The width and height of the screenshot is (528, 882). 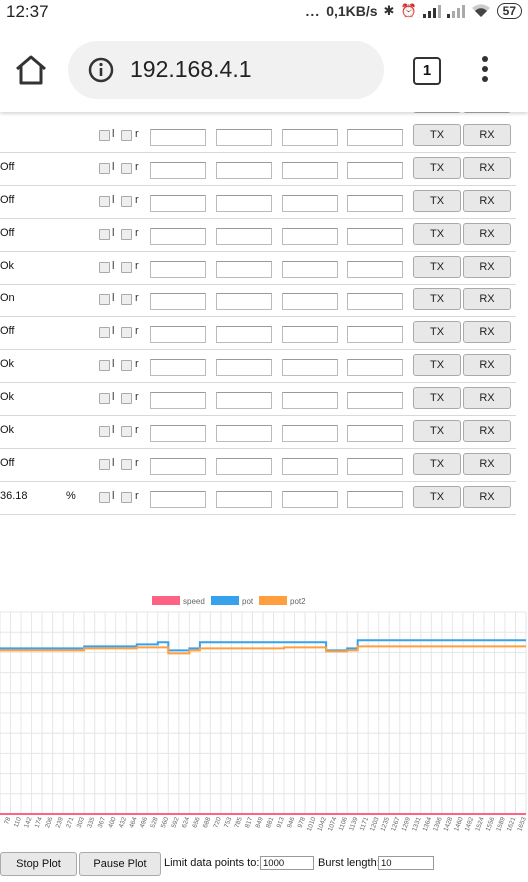 What do you see at coordinates (248, 601) in the screenshot?
I see `legend-label-pot: pot` at bounding box center [248, 601].